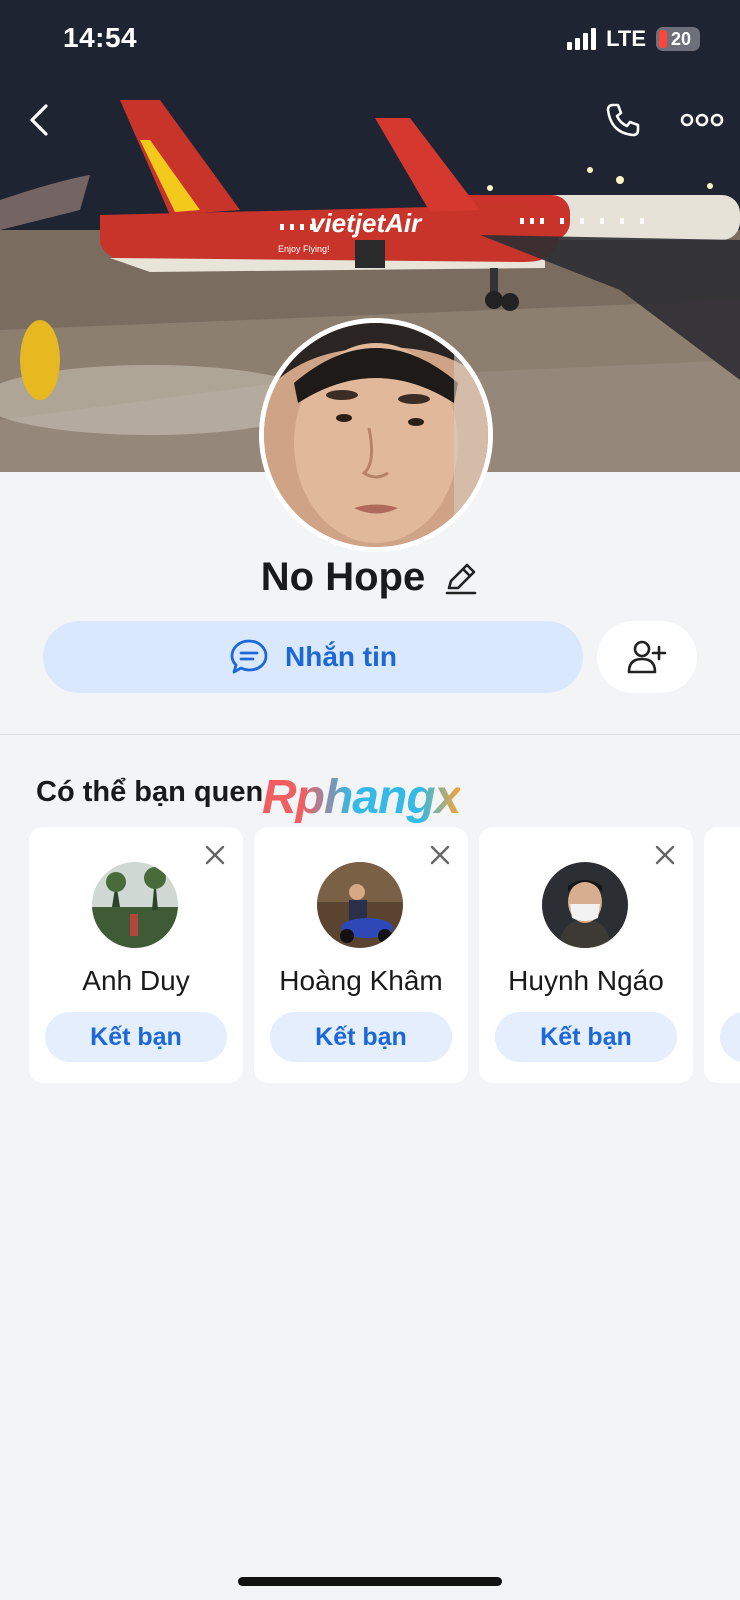 The width and height of the screenshot is (740, 1600). Describe the element at coordinates (136, 955) in the screenshot. I see `suggestion-card: Anh Duy Kết bạn` at that location.